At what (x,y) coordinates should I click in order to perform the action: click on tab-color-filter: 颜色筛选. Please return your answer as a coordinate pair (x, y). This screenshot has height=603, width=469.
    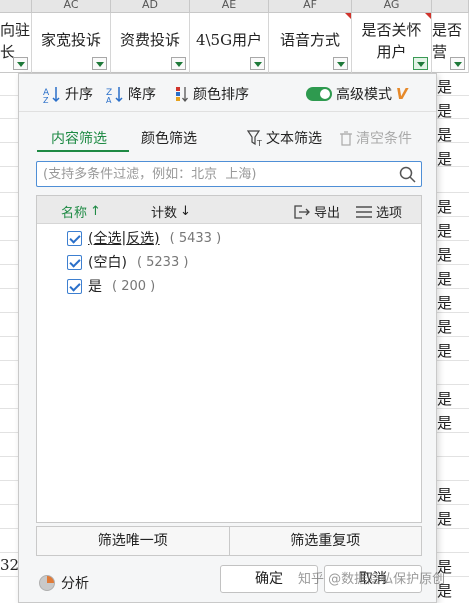
    Looking at the image, I should click on (169, 138).